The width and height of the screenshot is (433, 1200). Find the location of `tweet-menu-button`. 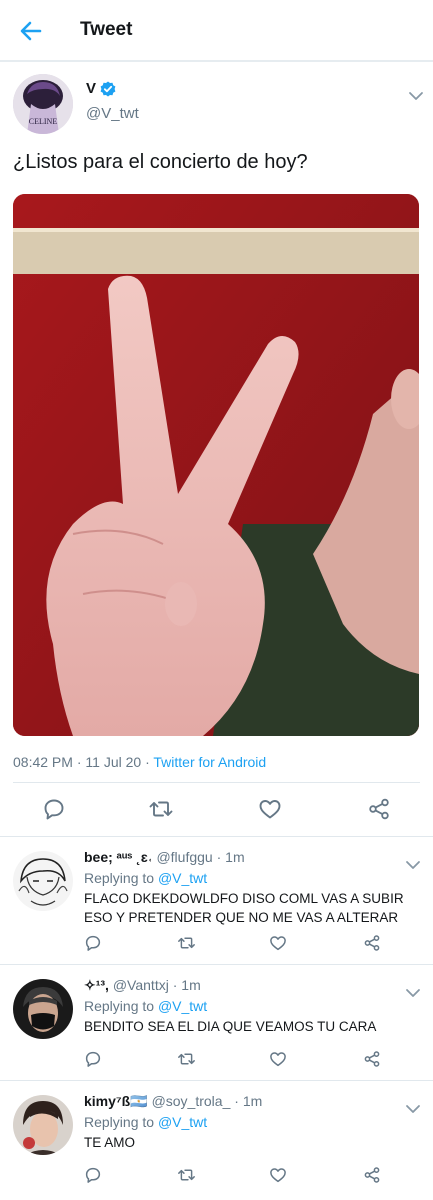

tweet-menu-button is located at coordinates (416, 94).